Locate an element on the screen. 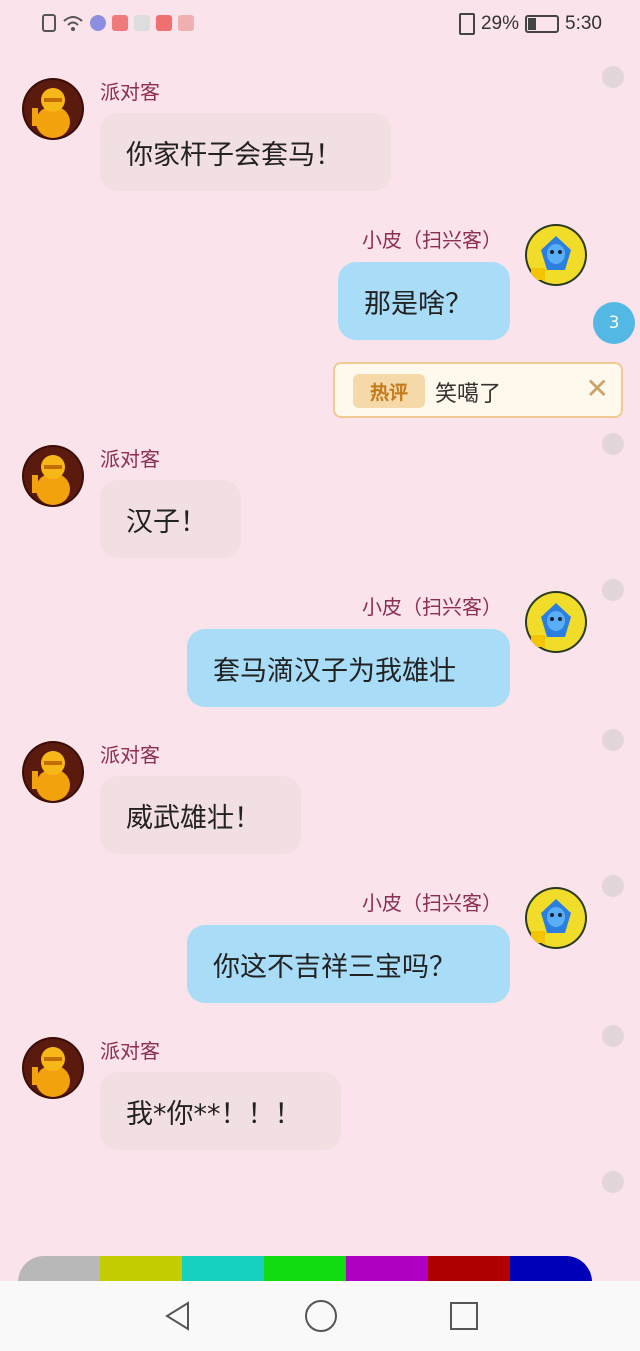  reply-count-badge: 3 is located at coordinates (614, 323).